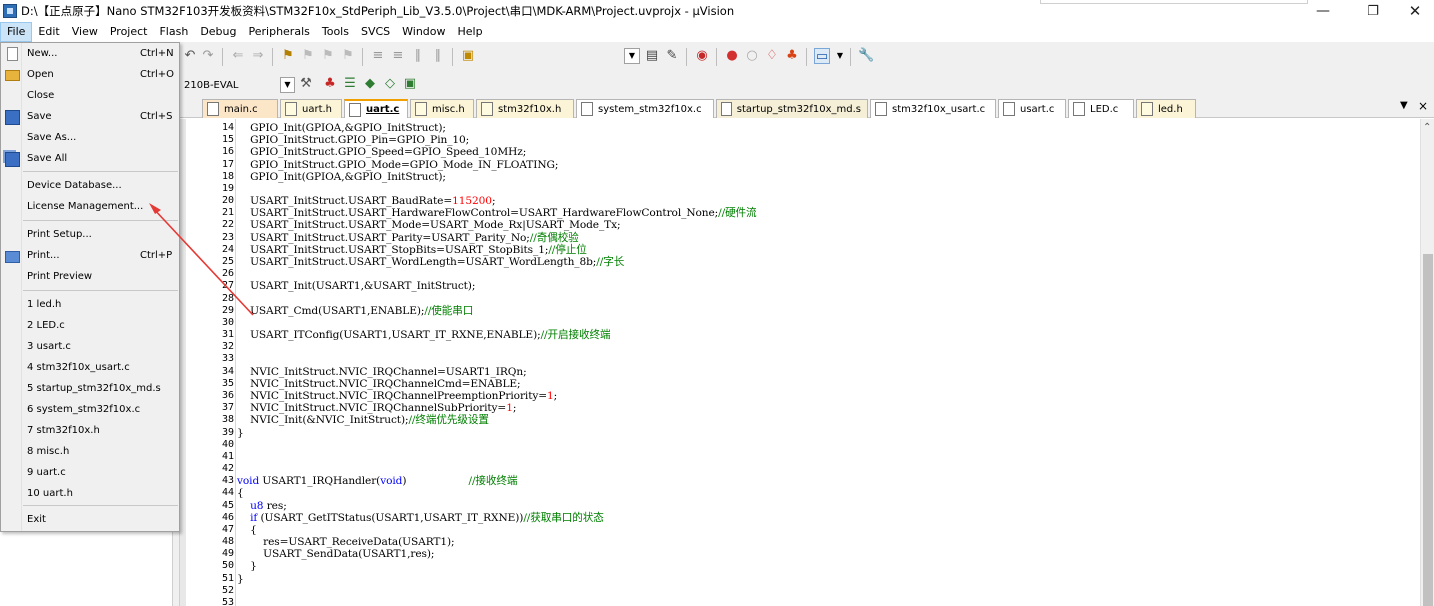 The height and width of the screenshot is (606, 1434). What do you see at coordinates (468, 56) in the screenshot?
I see `find-in-files-icon: ▣` at bounding box center [468, 56].